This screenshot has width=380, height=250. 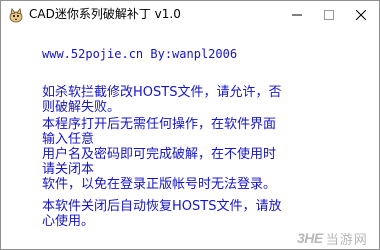 I want to click on minimize-button, so click(x=297, y=15).